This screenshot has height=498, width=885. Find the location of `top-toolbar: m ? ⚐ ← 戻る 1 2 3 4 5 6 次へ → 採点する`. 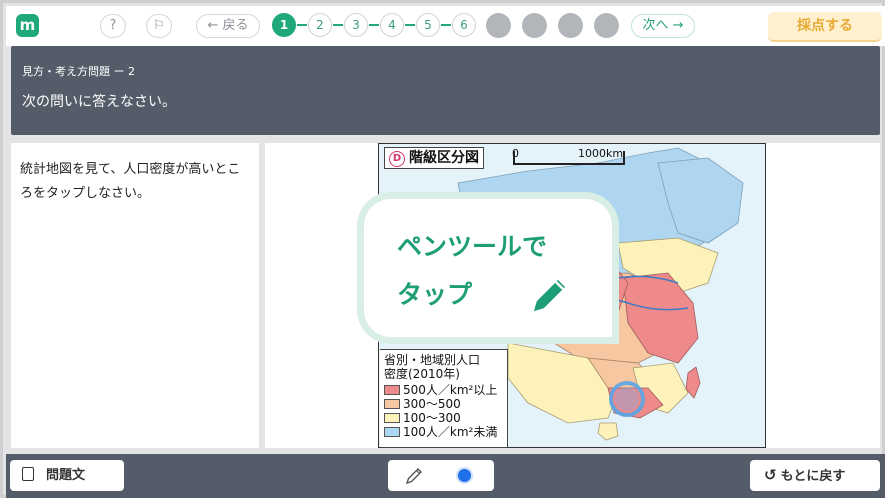

top-toolbar: m ? ⚐ ← 戻る 1 2 3 4 5 6 次へ → 採点する is located at coordinates (445, 26).